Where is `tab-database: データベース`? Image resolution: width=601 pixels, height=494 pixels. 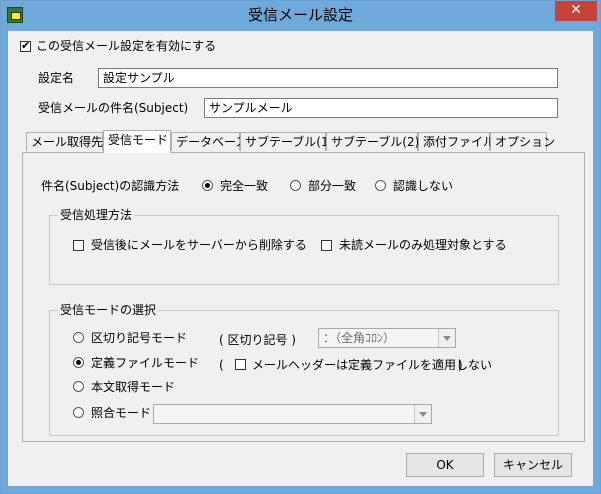 tab-database: データベース is located at coordinates (209, 141).